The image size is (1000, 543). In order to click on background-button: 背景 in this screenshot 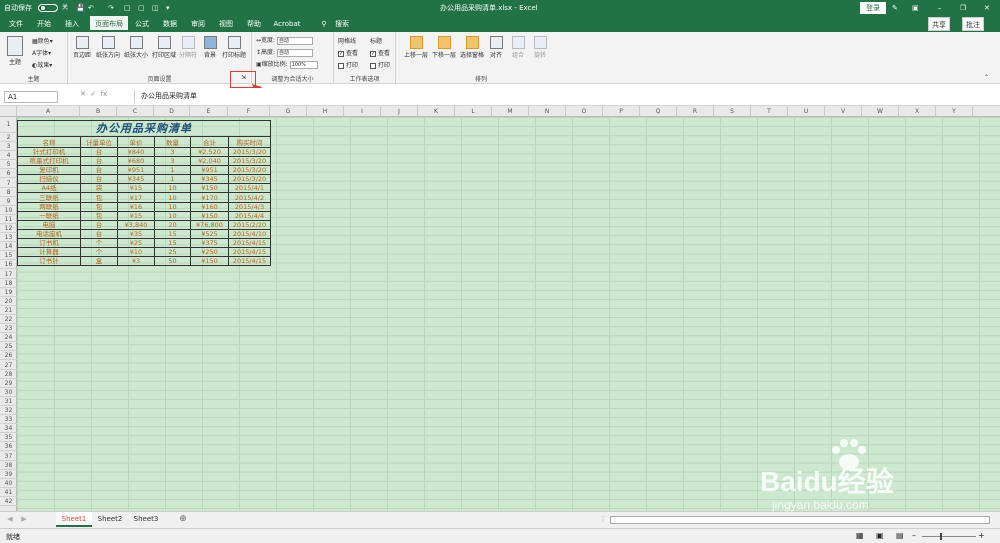, I will do `click(210, 47)`.